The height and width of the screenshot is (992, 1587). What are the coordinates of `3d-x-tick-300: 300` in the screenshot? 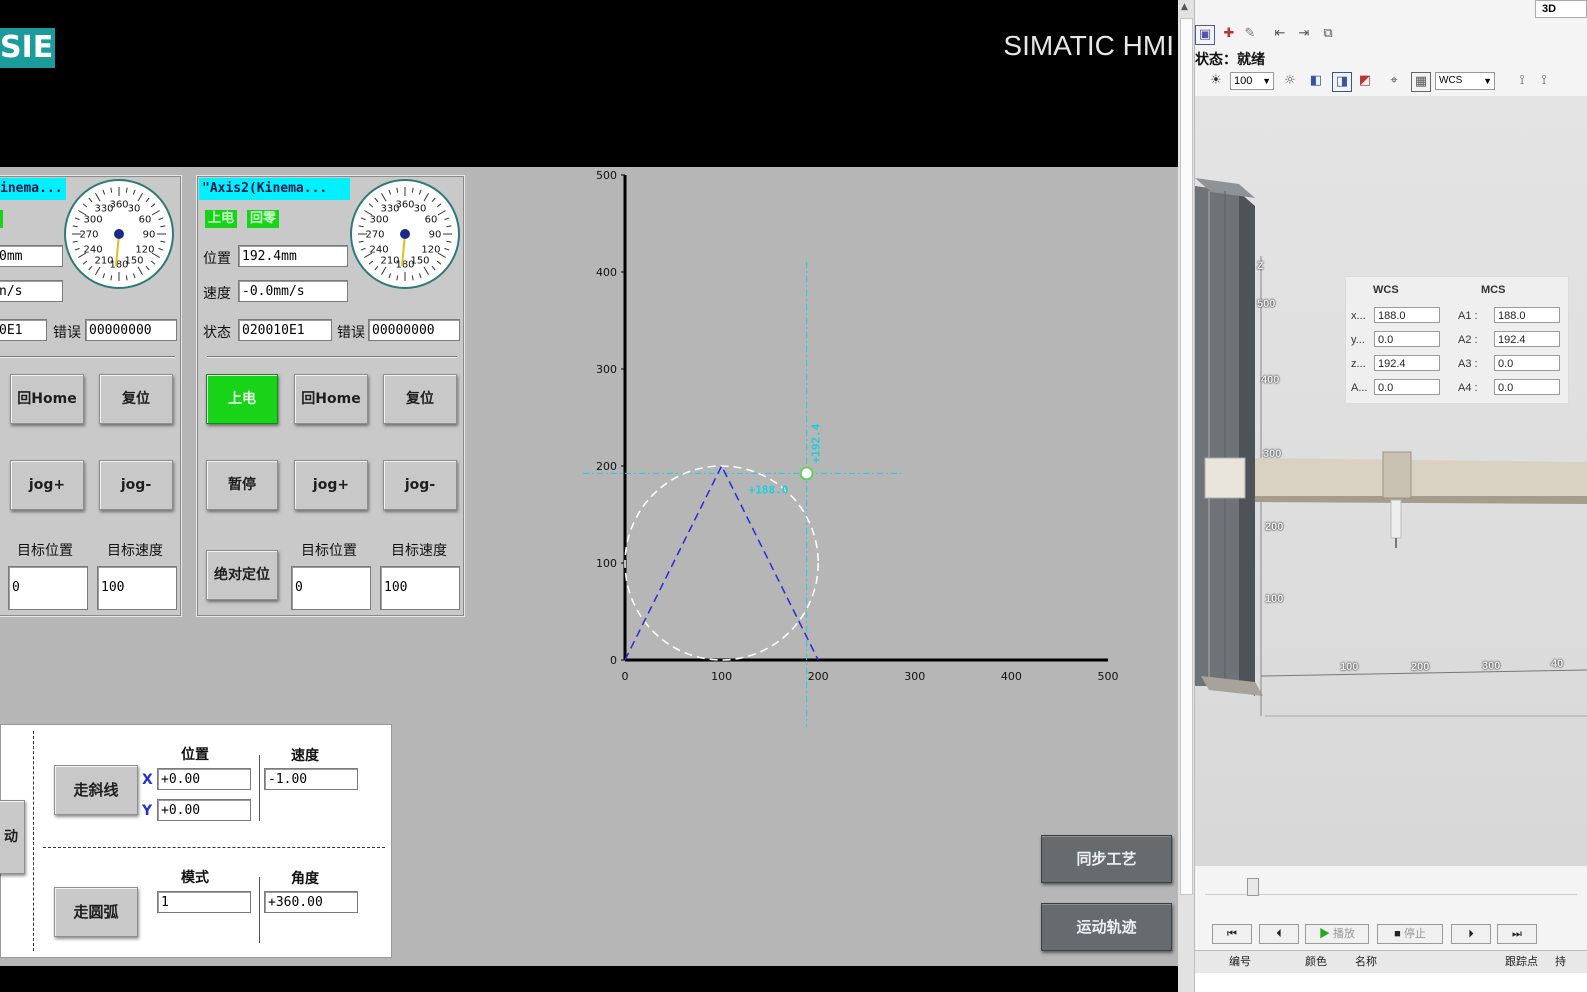 It's located at (1491, 666).